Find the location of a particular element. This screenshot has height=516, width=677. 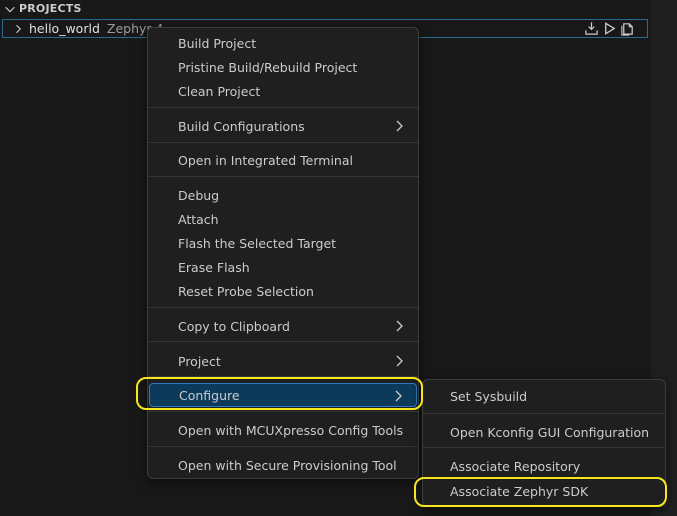

menu-item-open-mcuxpresso: Open with MCUXpresso Config Tools is located at coordinates (283, 430).